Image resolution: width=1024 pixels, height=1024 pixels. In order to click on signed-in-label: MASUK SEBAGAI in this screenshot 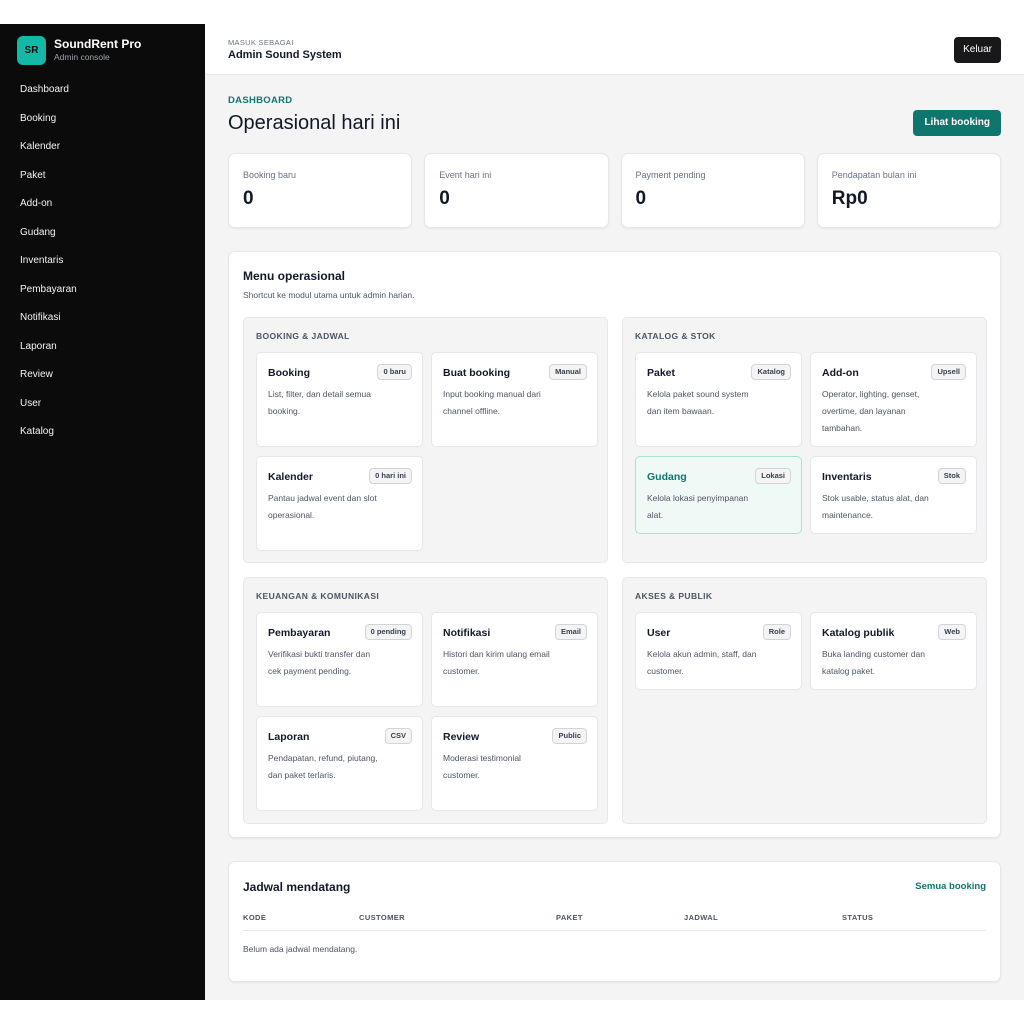, I will do `click(261, 42)`.